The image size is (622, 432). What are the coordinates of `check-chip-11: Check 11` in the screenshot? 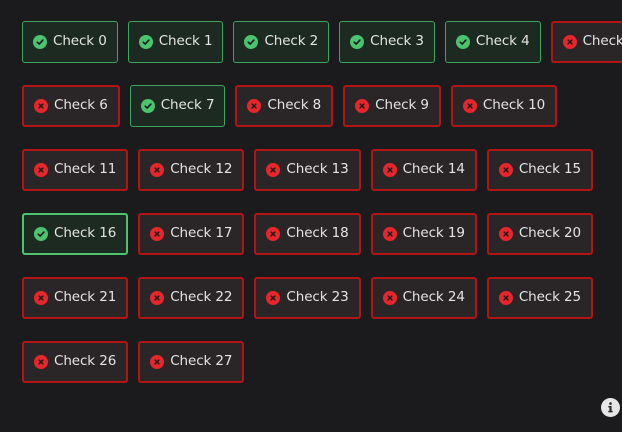 It's located at (75, 170).